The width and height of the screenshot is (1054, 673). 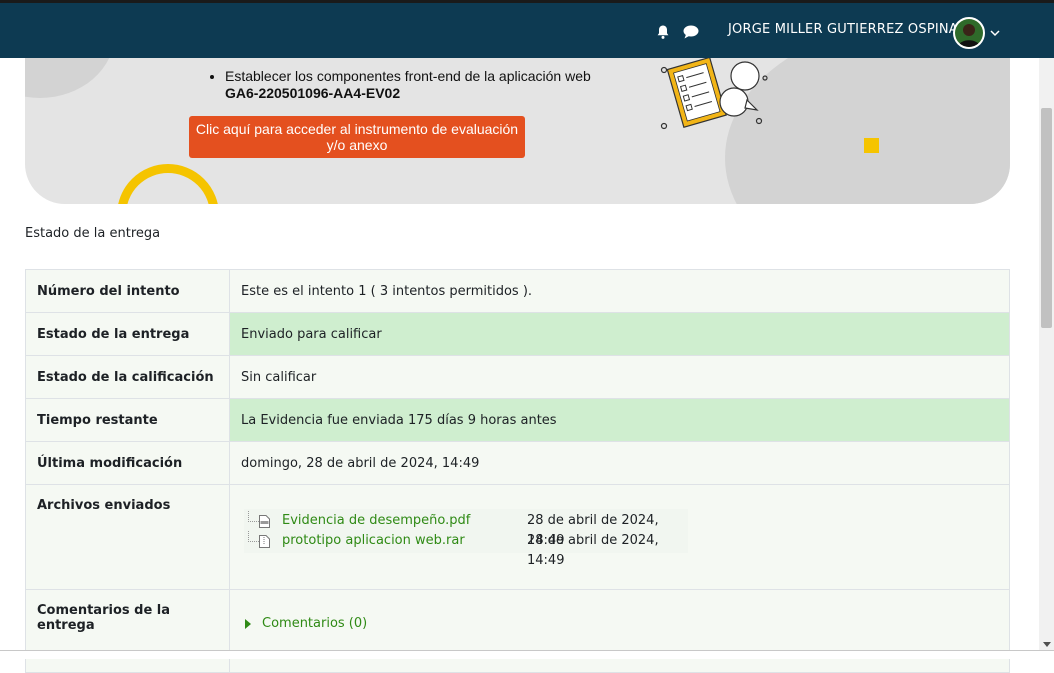 I want to click on archive-file-icon, so click(x=264, y=541).